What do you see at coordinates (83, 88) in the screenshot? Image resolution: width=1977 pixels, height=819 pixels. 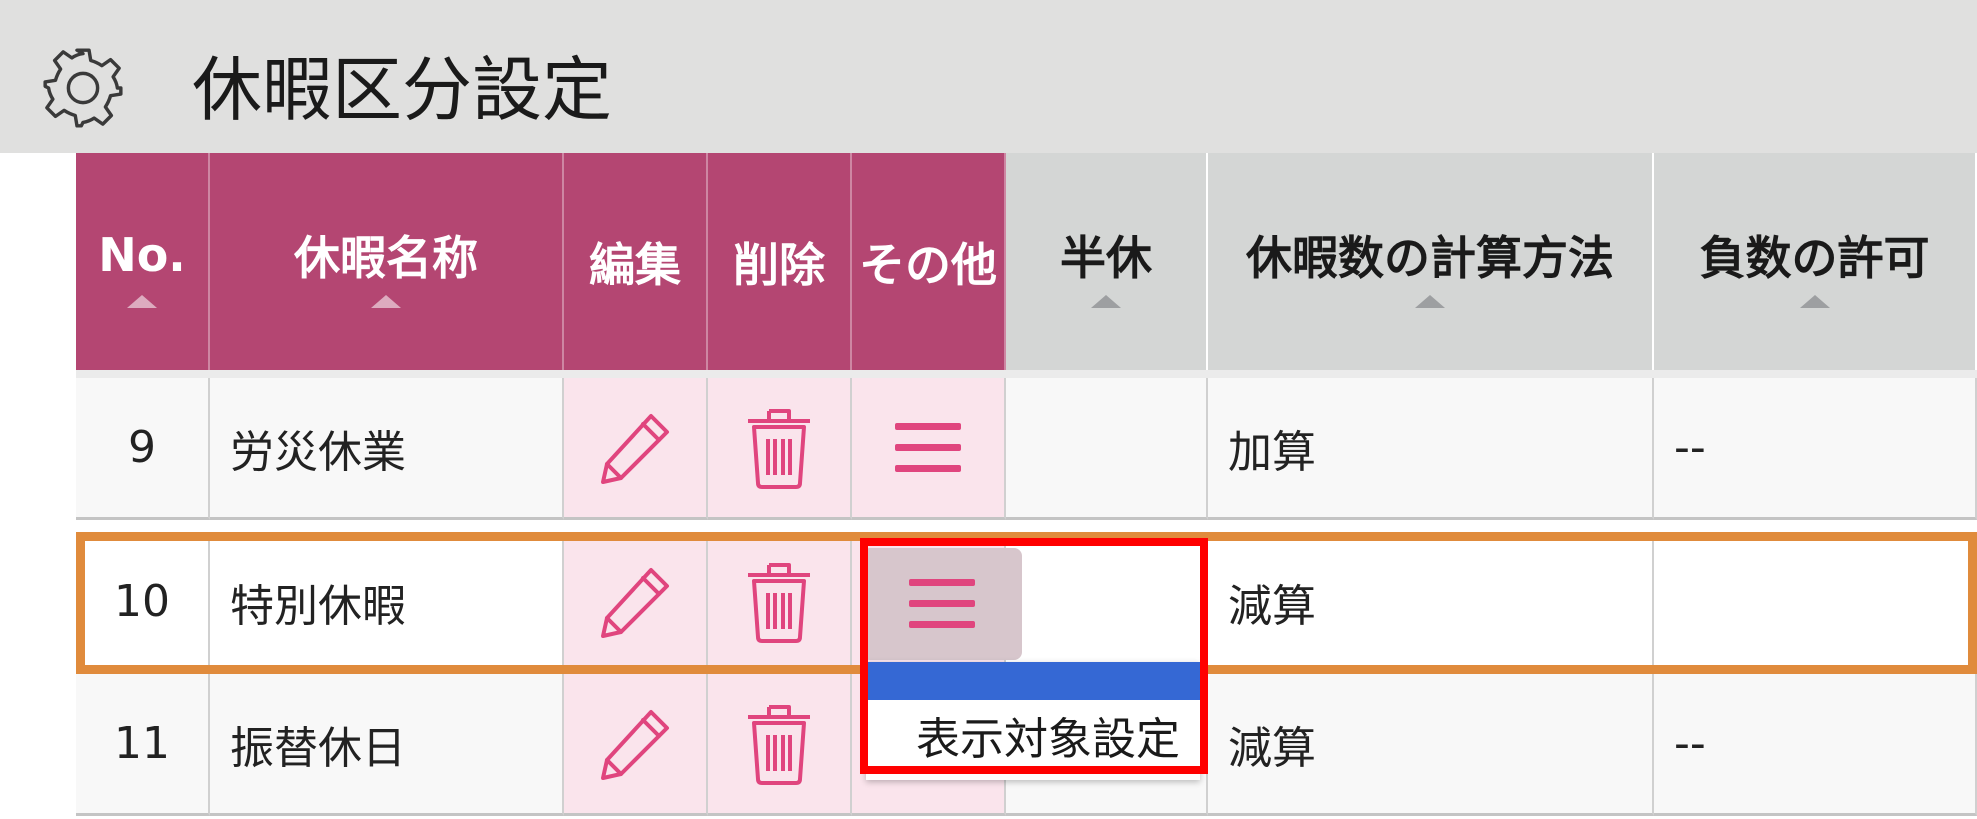 I see `gear-icon` at bounding box center [83, 88].